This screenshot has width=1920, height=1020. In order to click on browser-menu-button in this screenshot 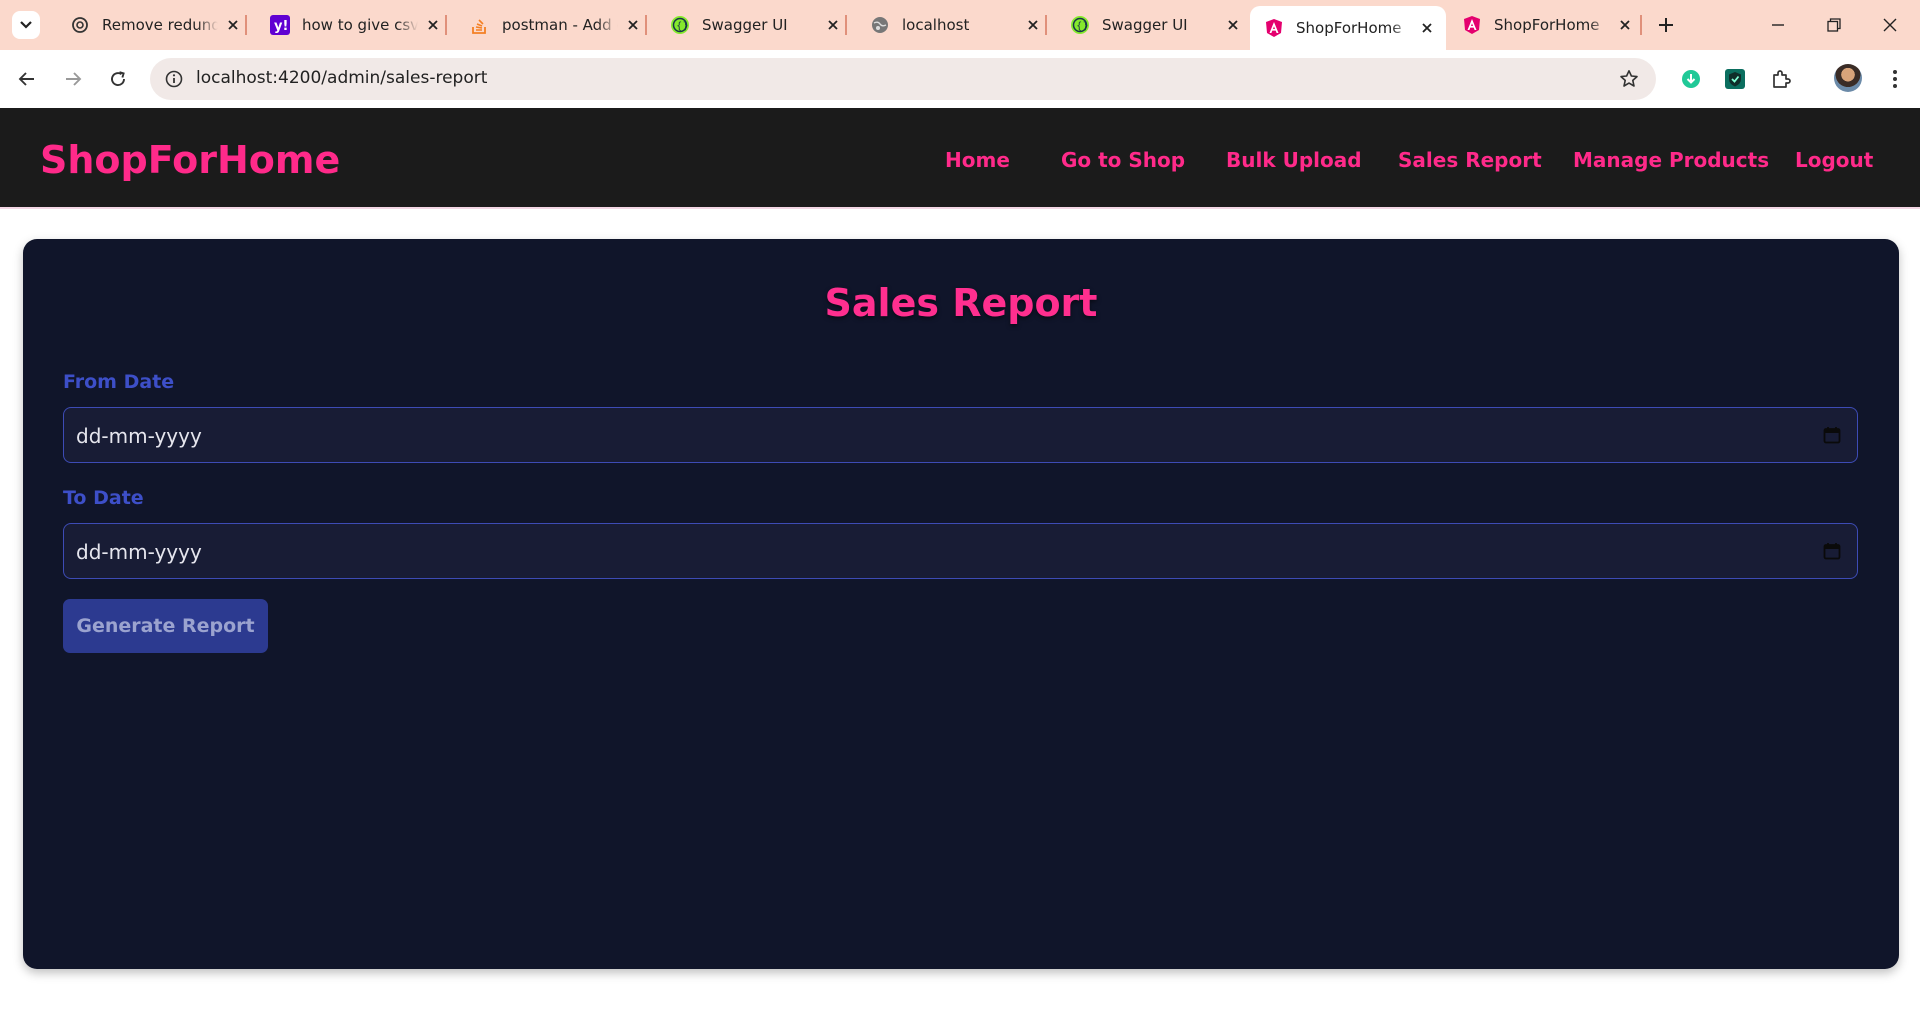, I will do `click(1895, 79)`.